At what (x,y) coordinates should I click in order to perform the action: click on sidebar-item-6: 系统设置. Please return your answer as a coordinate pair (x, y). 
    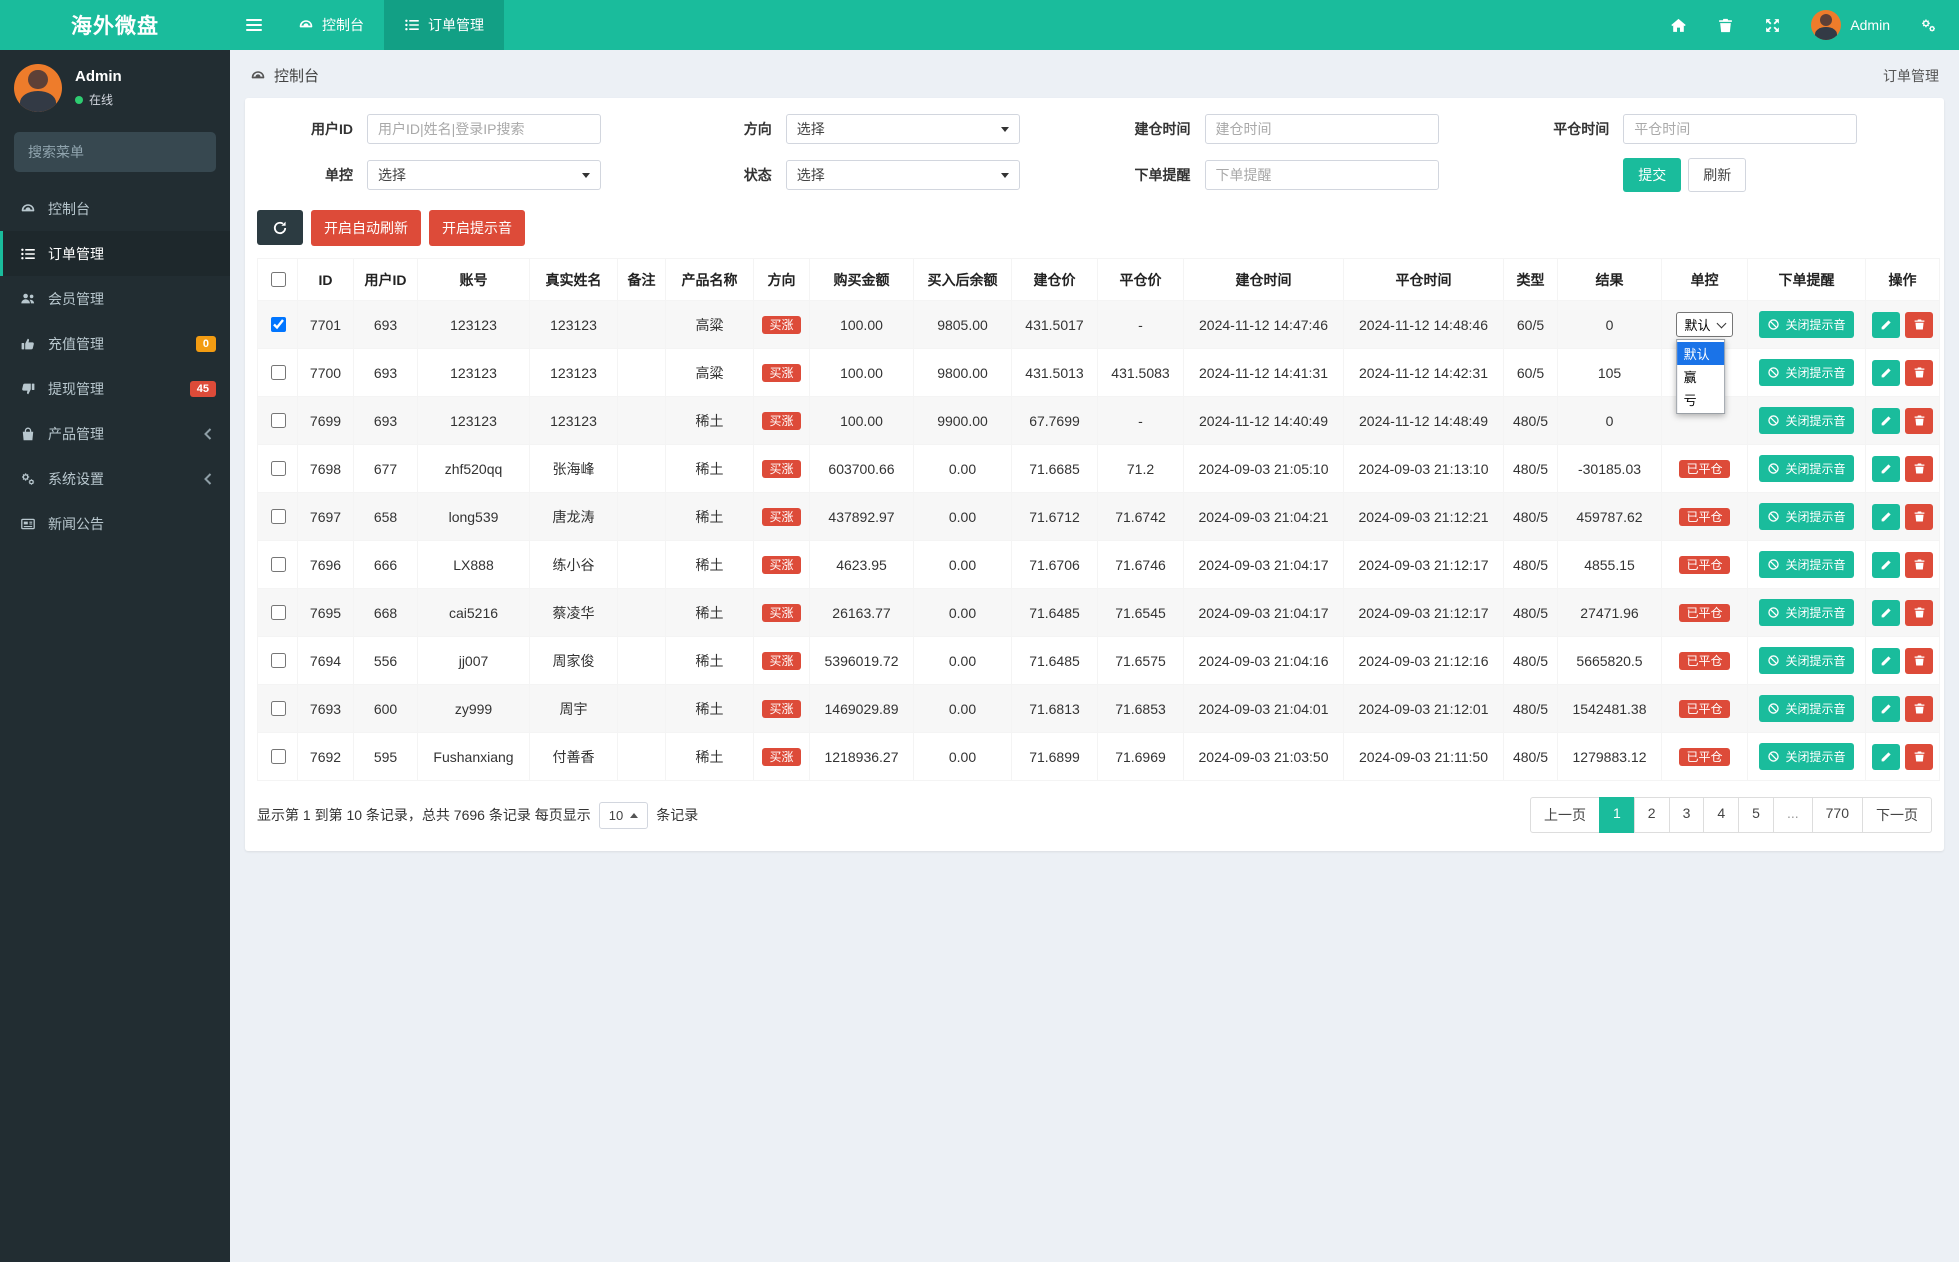
    Looking at the image, I should click on (115, 478).